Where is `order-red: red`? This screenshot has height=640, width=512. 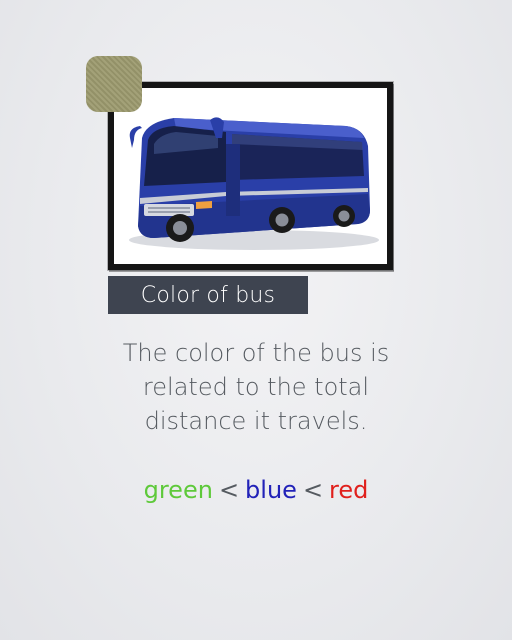 order-red: red is located at coordinates (349, 490).